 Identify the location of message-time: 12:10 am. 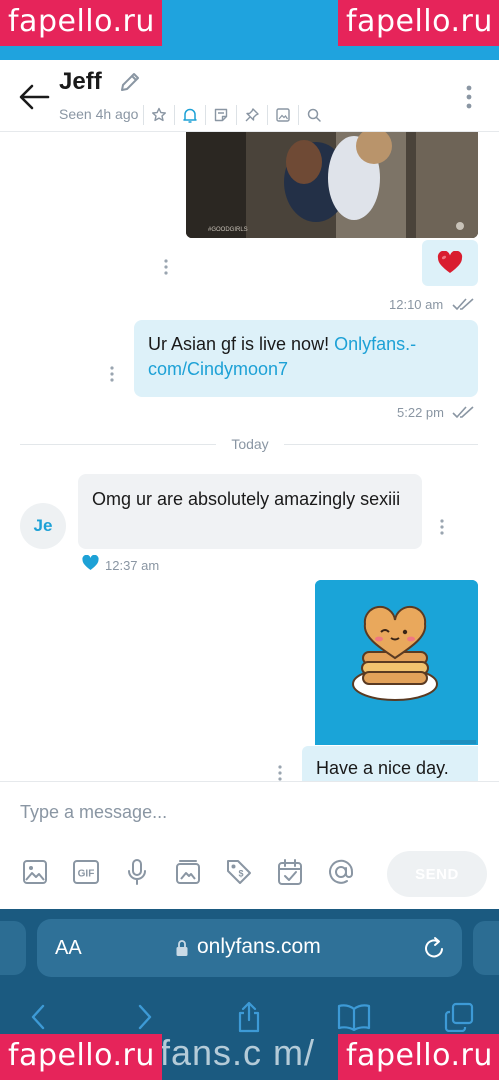
(416, 304).